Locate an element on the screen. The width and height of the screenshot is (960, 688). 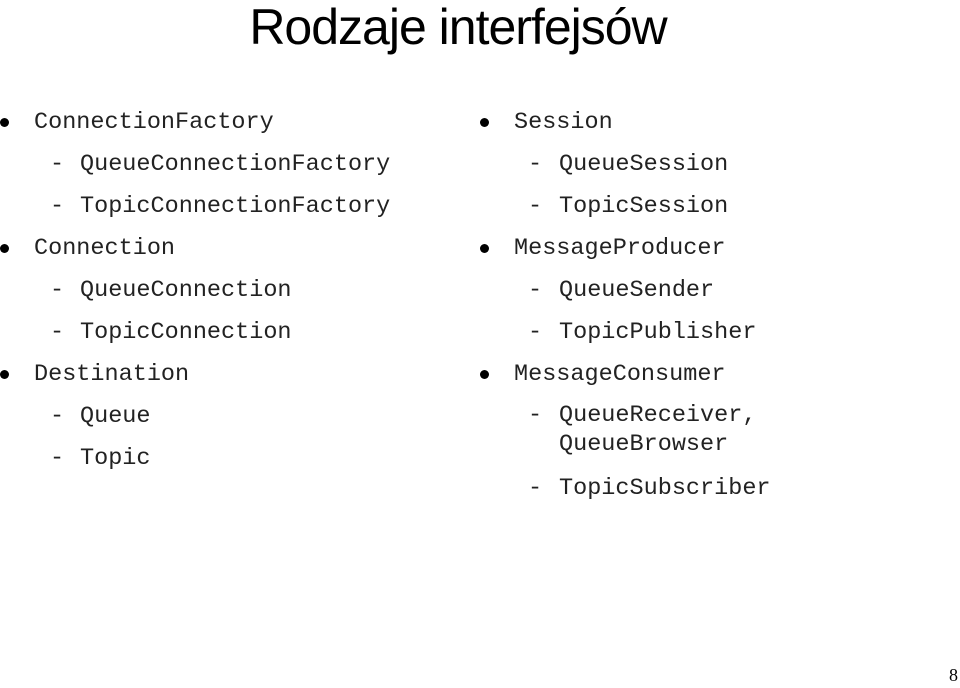
page-number: 8 is located at coordinates (953, 675).